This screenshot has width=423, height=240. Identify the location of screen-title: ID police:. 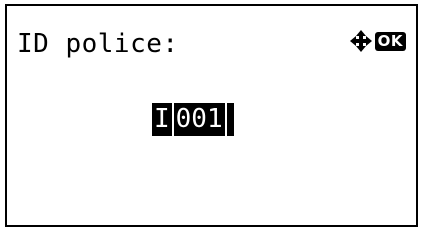
(98, 44).